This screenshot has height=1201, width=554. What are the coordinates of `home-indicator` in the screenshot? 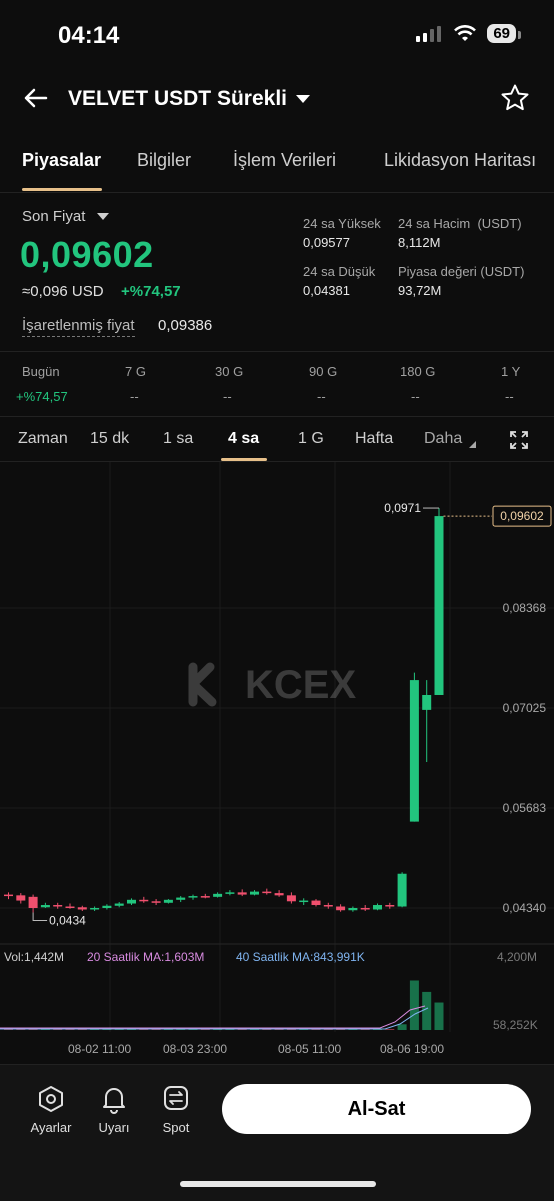 It's located at (278, 1184).